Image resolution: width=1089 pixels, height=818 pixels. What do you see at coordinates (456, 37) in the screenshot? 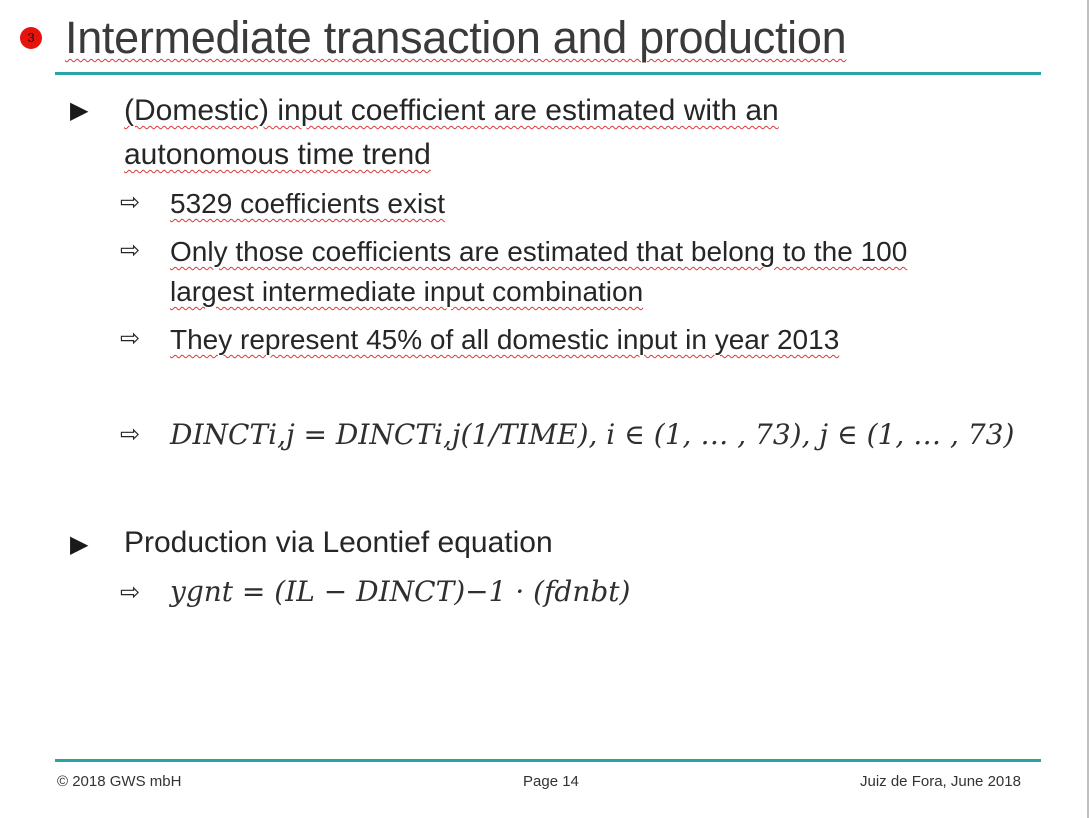
I see `slide-title: Intermediate transaction and production` at bounding box center [456, 37].